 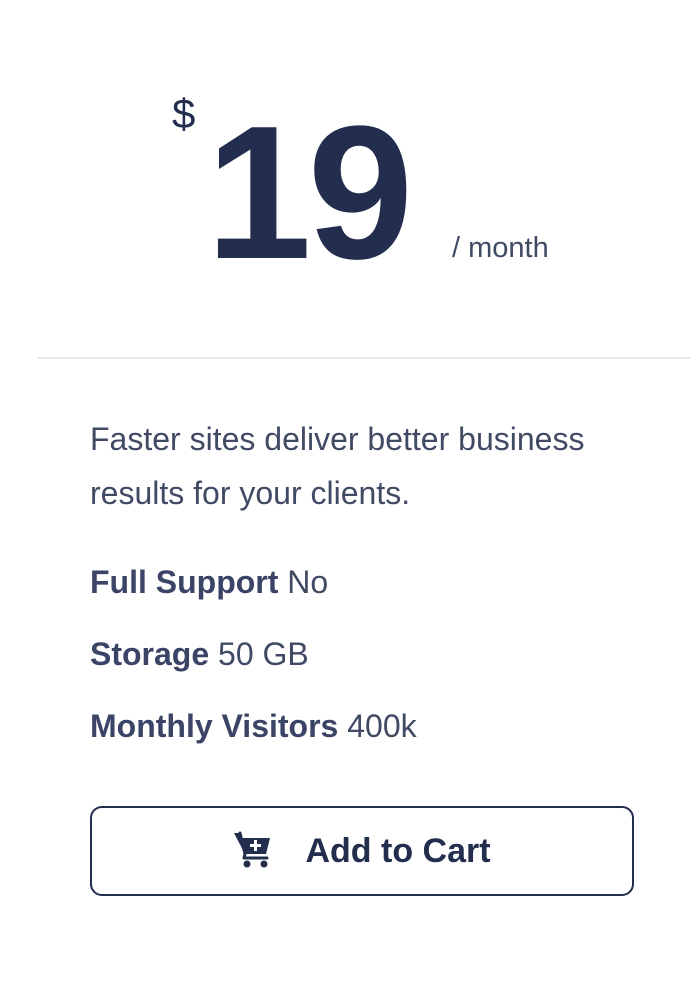 I want to click on feature-value: 400k, so click(x=382, y=726).